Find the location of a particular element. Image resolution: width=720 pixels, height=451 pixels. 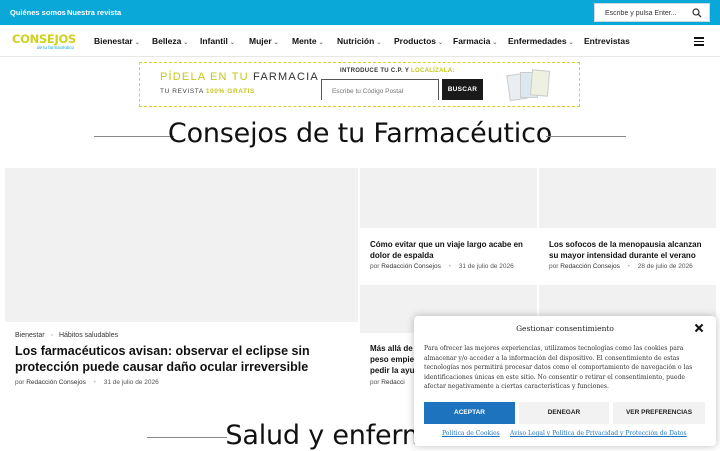

nav-item-enfermedades: Enfermedades ⌄ is located at coordinates (541, 41).